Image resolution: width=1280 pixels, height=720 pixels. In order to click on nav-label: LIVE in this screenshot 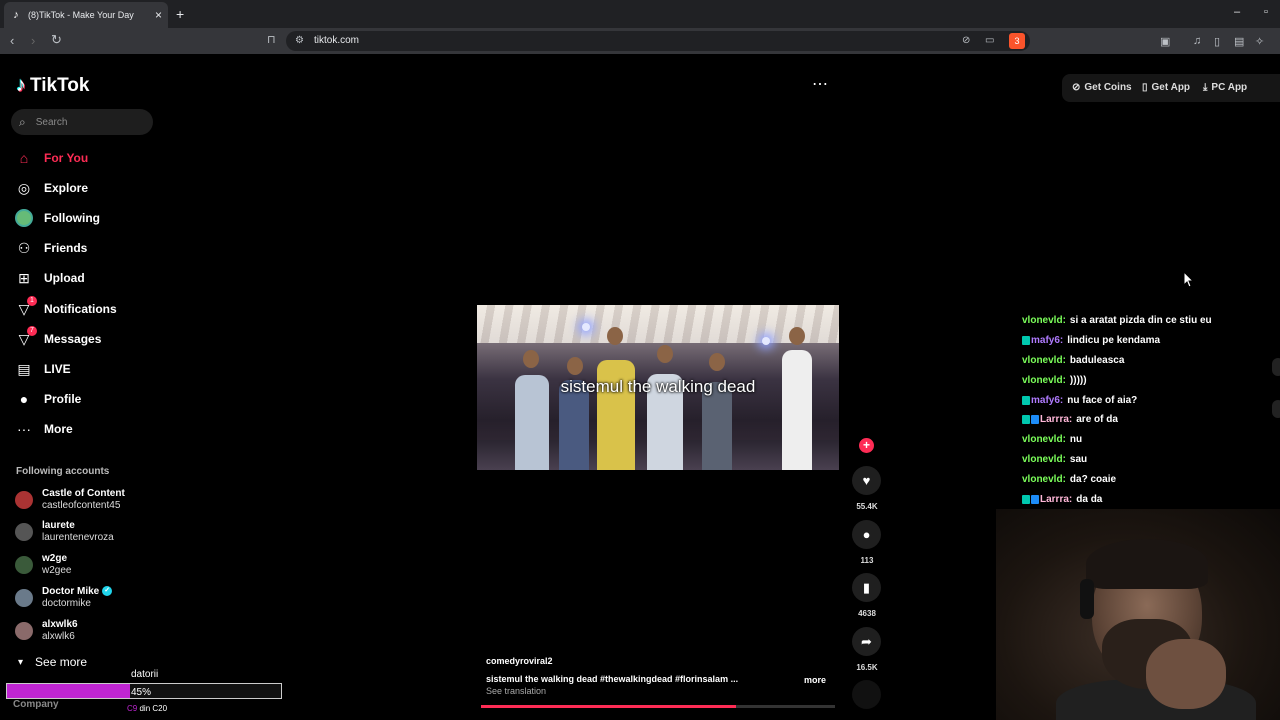, I will do `click(57, 369)`.